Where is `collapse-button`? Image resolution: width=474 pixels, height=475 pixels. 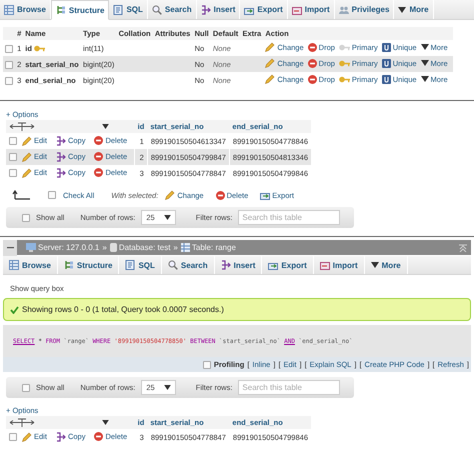 collapse-button is located at coordinates (10, 248).